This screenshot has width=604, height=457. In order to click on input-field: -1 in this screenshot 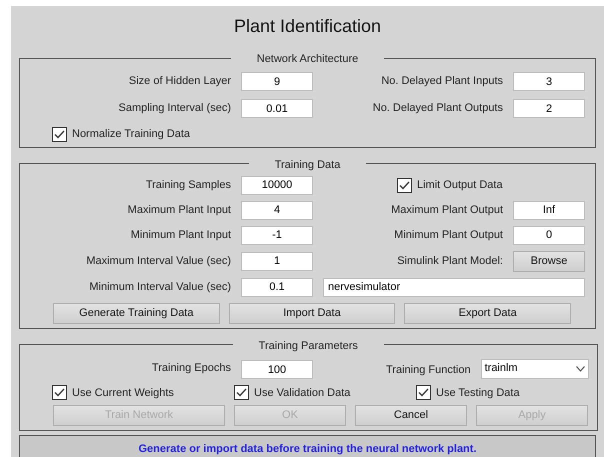, I will do `click(277, 235)`.